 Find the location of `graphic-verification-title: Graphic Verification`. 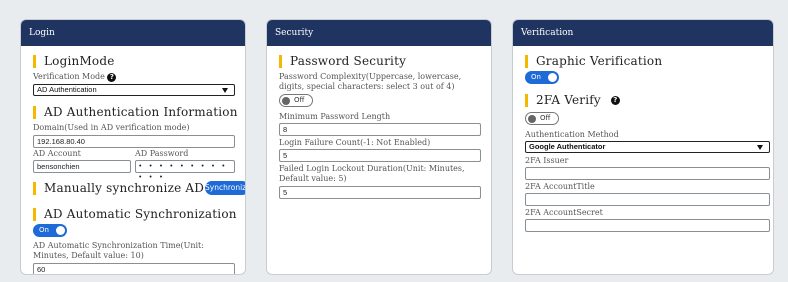

graphic-verification-title: Graphic Verification is located at coordinates (593, 61).